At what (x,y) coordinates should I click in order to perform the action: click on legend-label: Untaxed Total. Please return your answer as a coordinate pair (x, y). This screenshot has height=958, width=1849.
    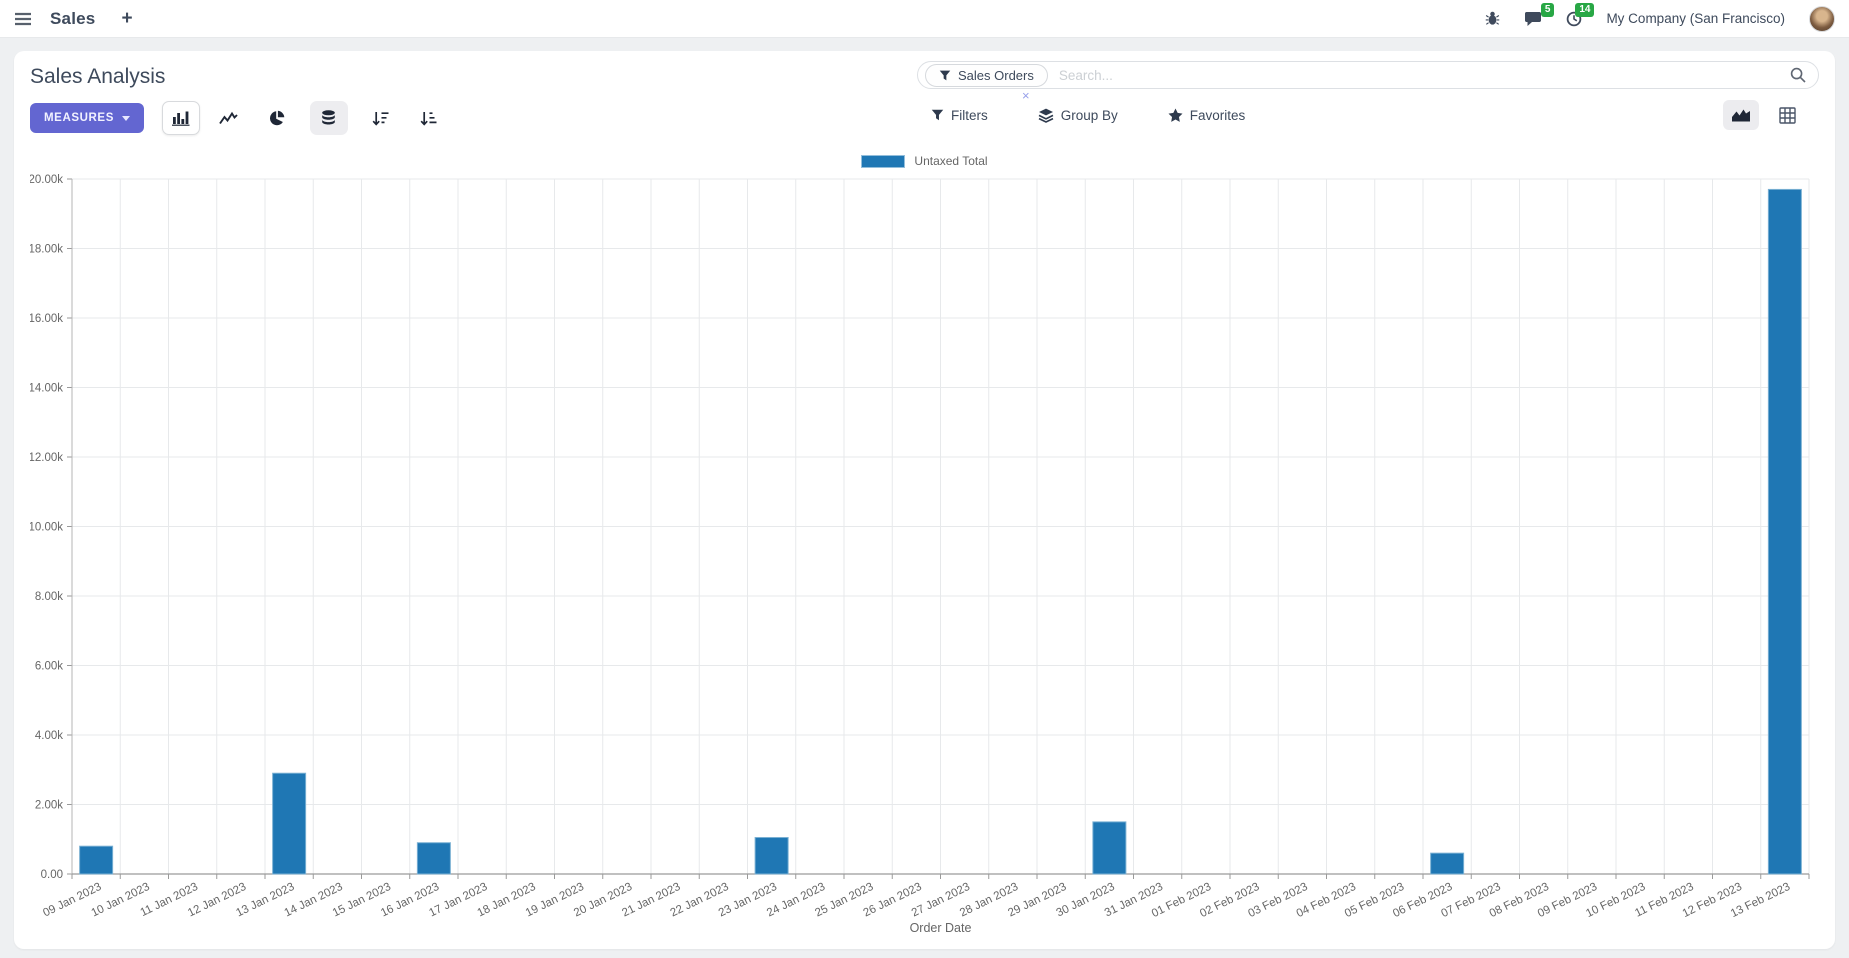
    Looking at the image, I should click on (951, 161).